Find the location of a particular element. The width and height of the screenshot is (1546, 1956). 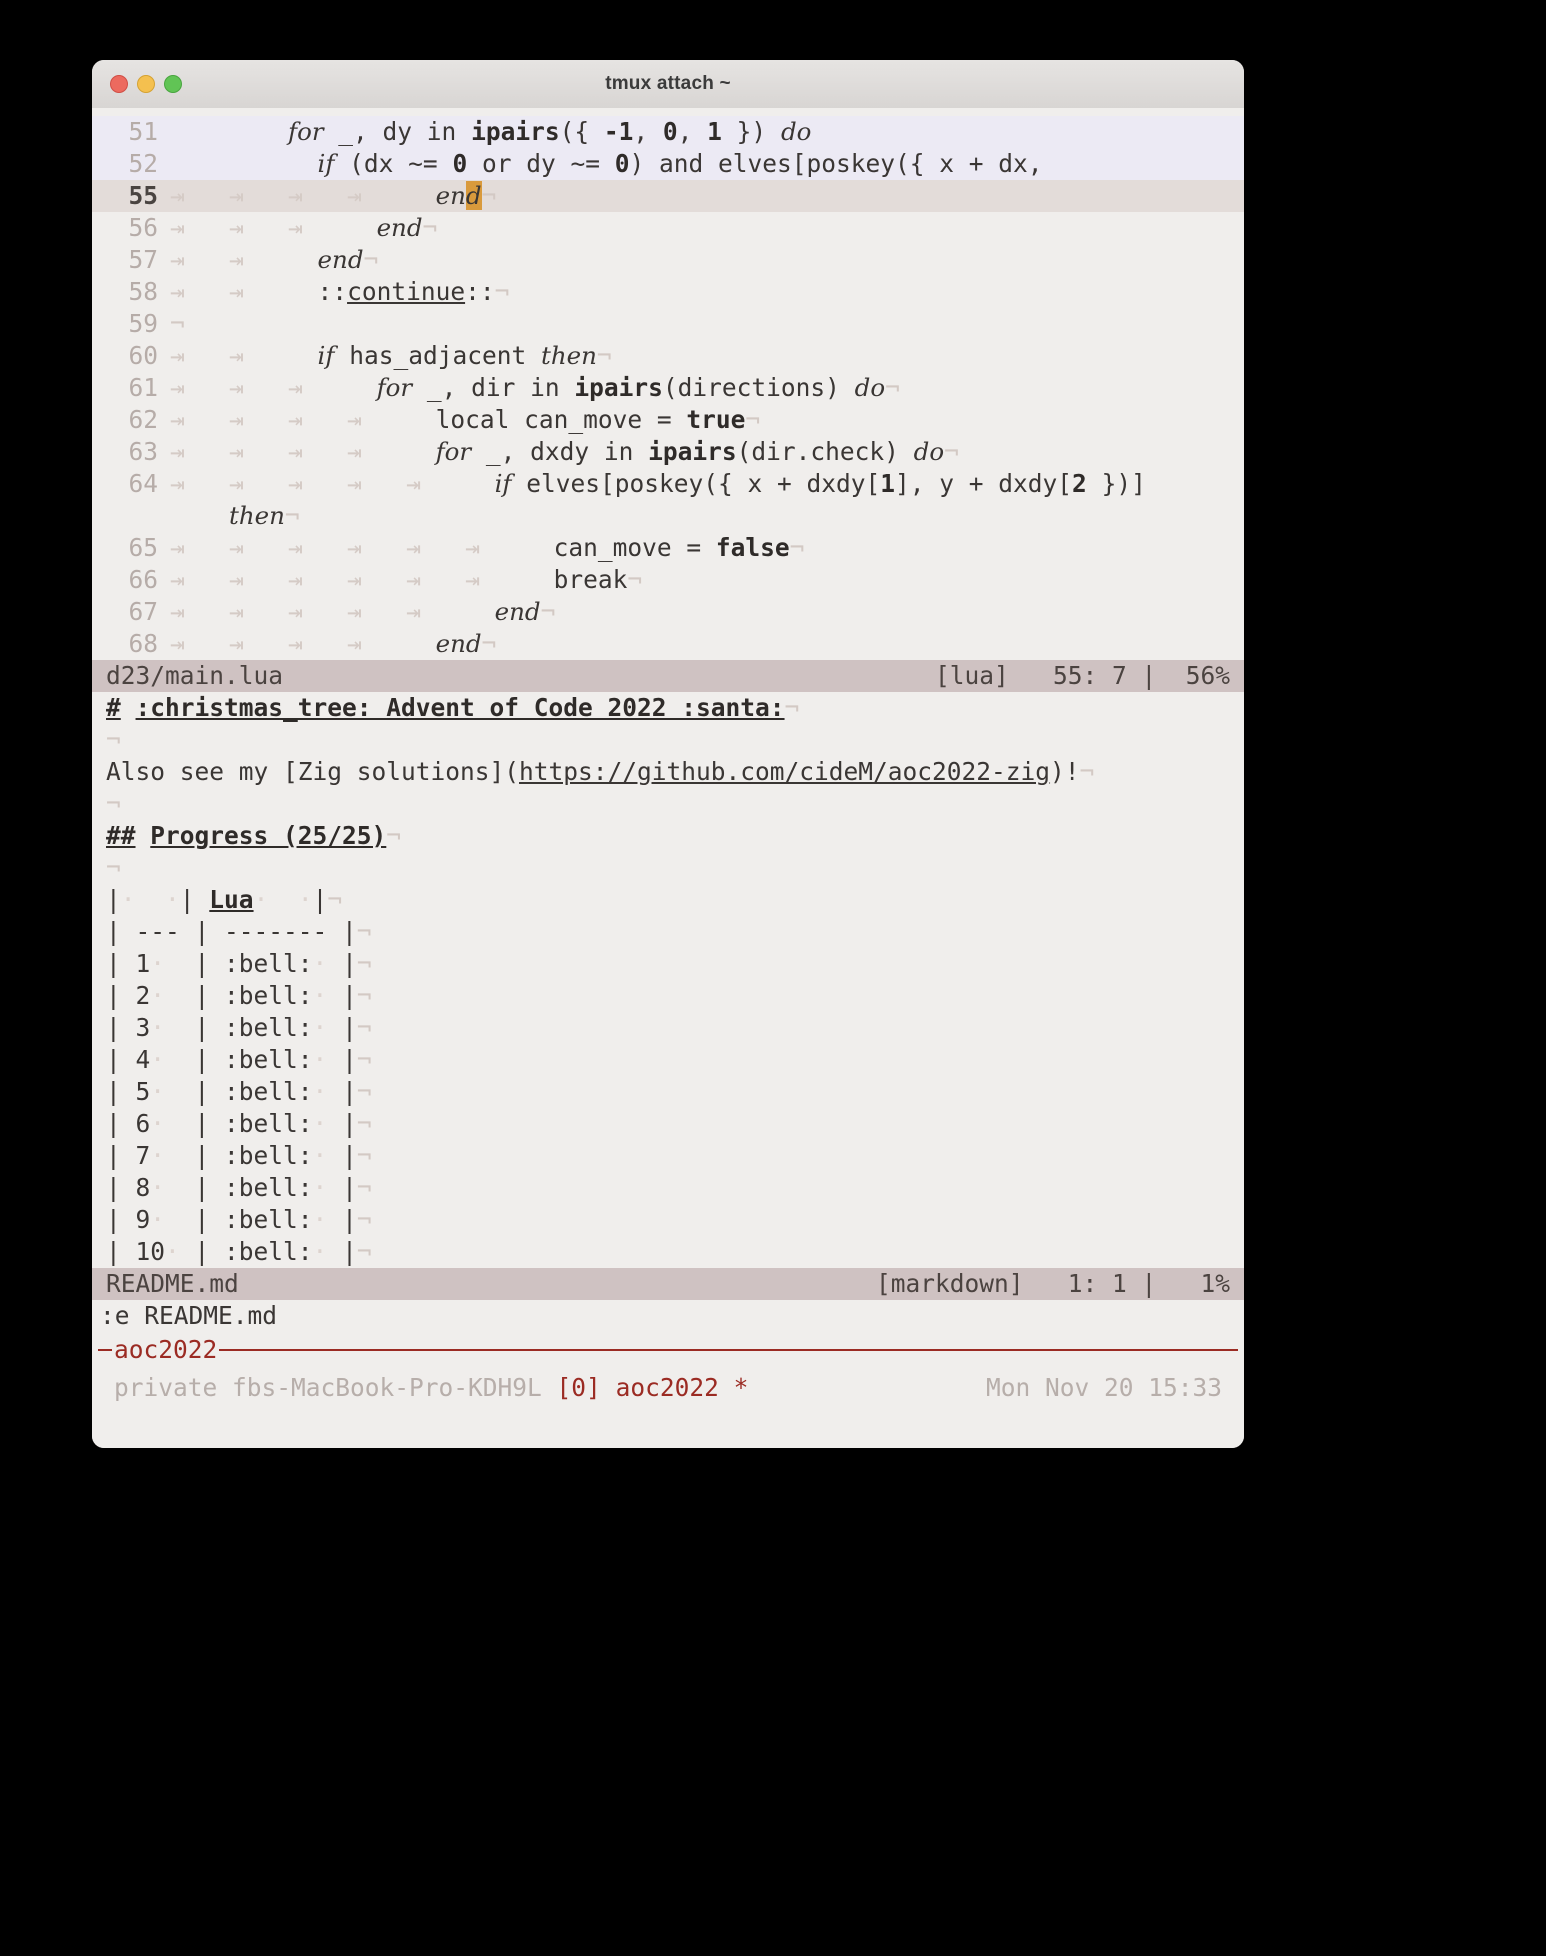

line-number: 68 is located at coordinates (143, 643).